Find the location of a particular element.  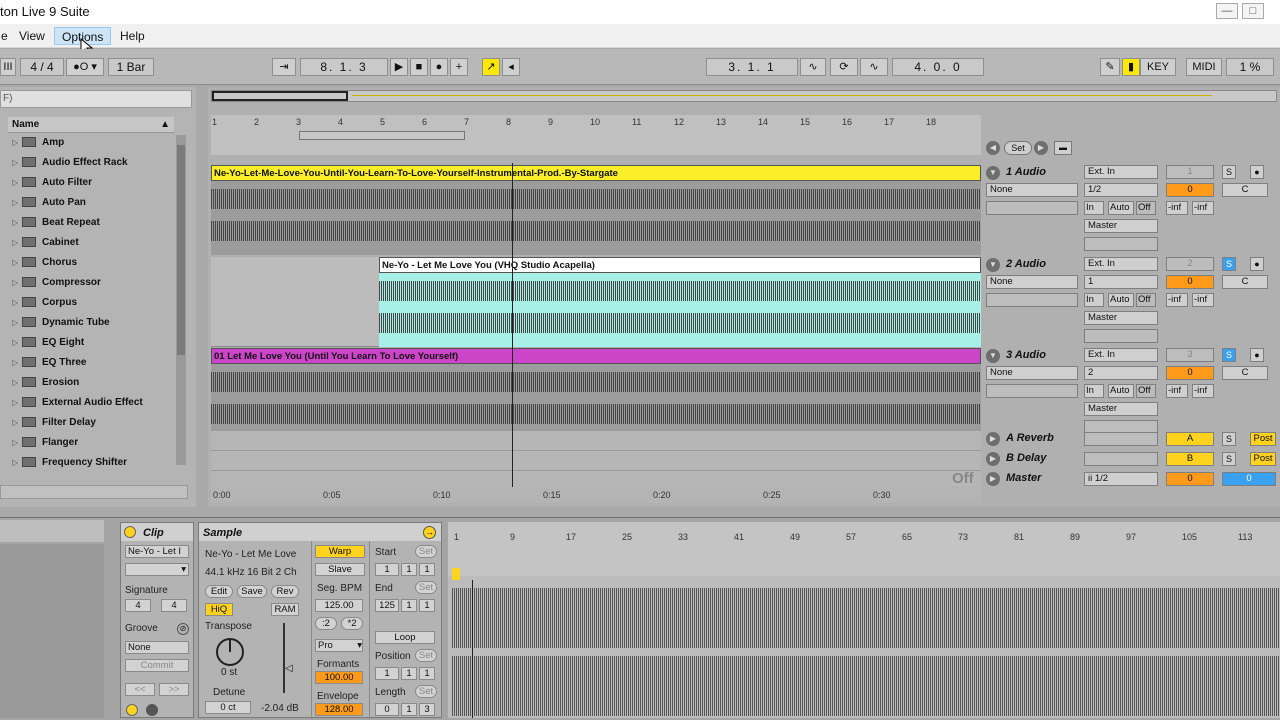

return-post-button: Post is located at coordinates (1263, 439).